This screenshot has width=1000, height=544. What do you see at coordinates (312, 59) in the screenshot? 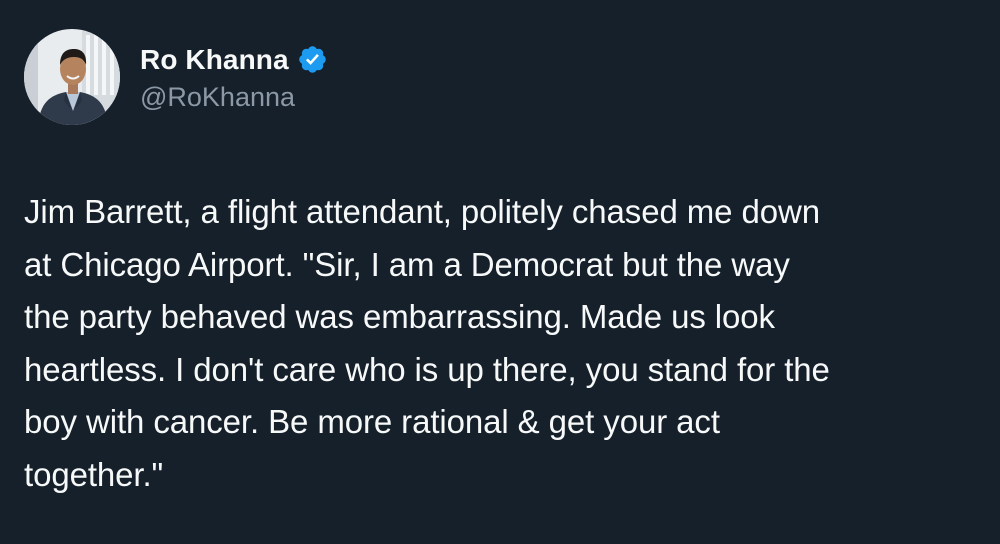
I see `verified-badge-icon` at bounding box center [312, 59].